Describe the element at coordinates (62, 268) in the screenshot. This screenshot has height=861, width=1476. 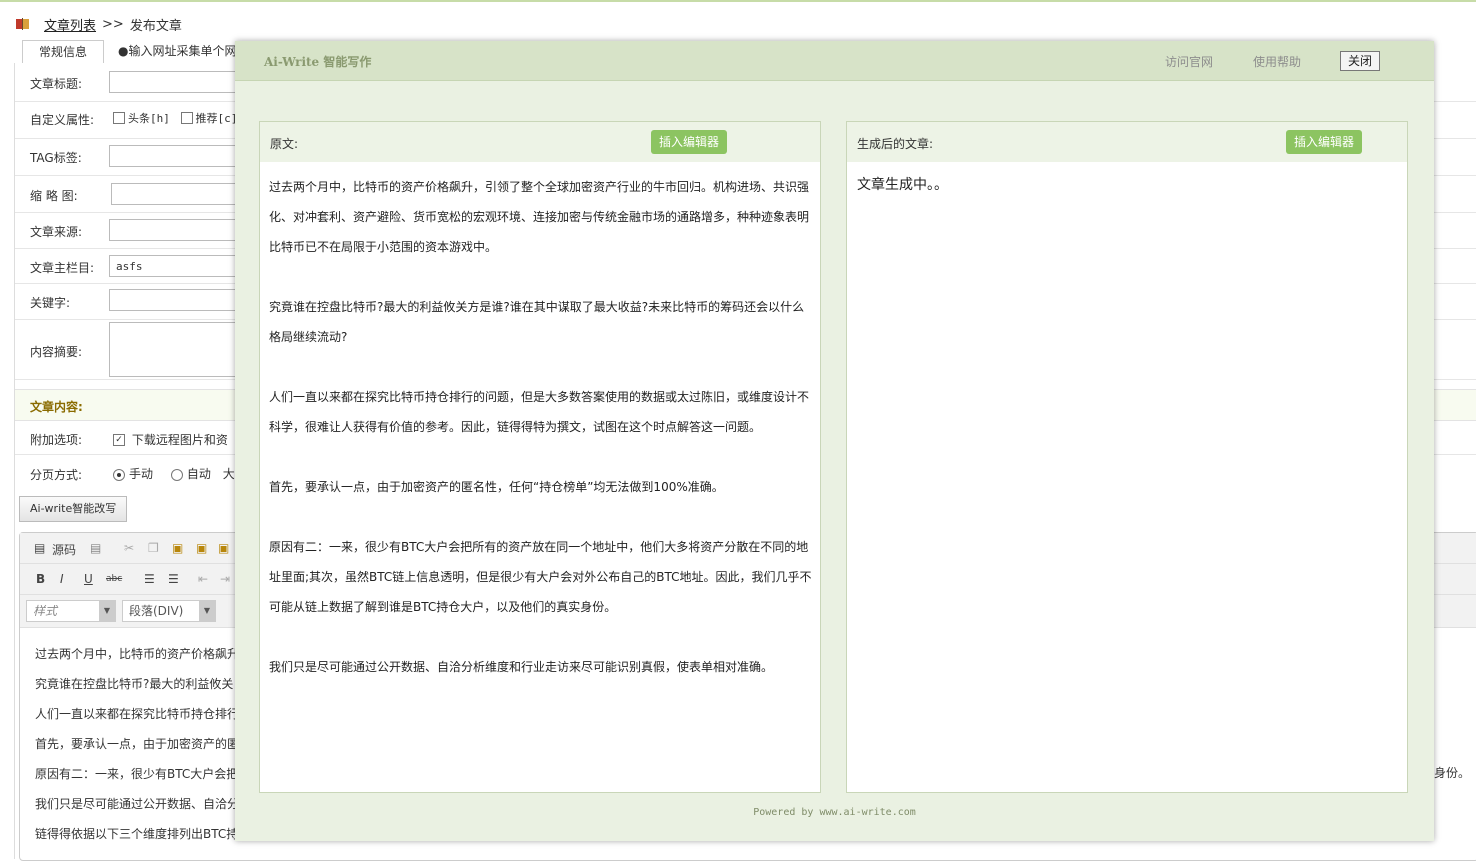
I see `category-label: 文章主栏目:` at that location.